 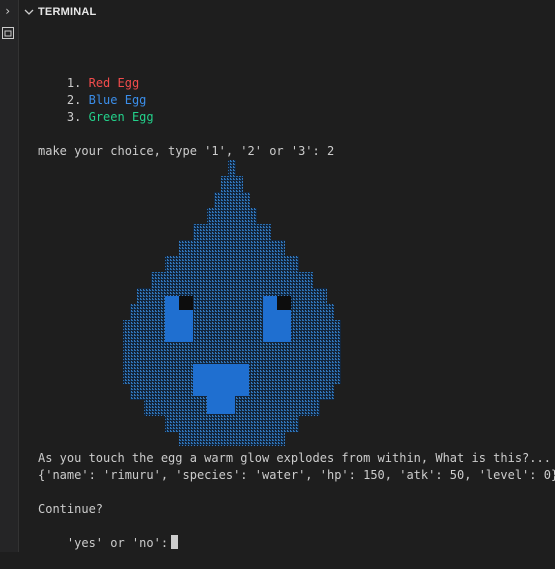 What do you see at coordinates (67, 12) in the screenshot?
I see `panel-title: TERMINAL` at bounding box center [67, 12].